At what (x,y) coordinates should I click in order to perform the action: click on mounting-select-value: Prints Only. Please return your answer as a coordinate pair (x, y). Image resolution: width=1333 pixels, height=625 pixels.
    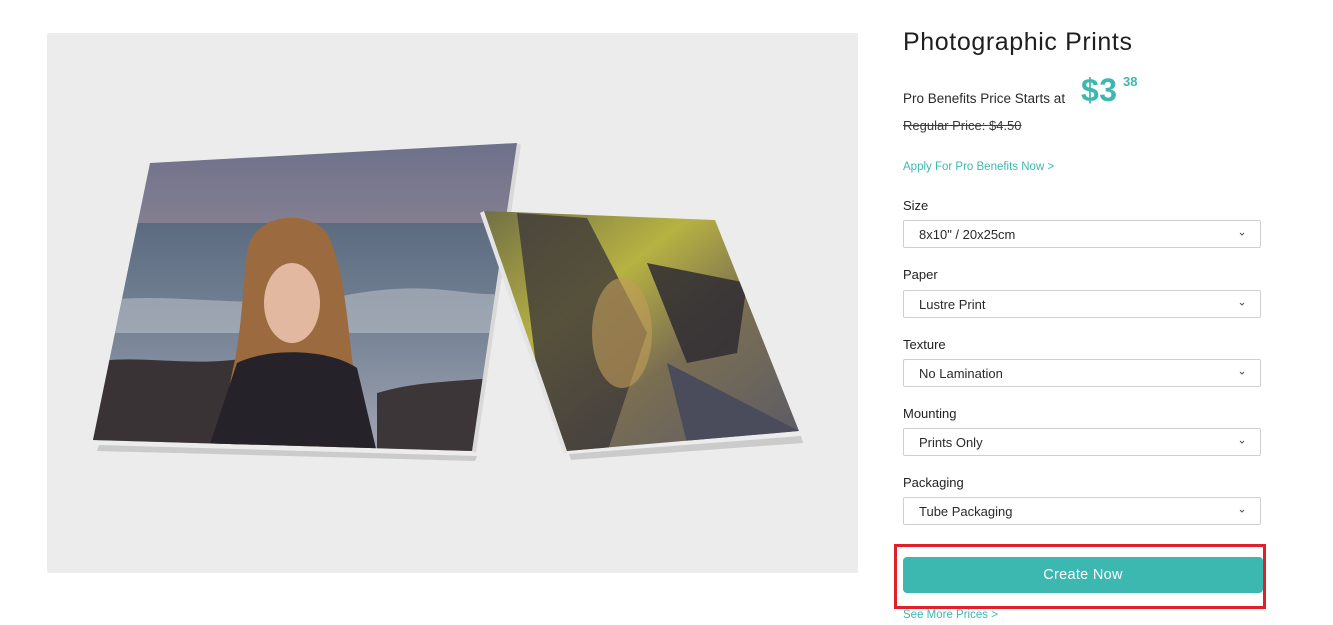
    Looking at the image, I should click on (951, 442).